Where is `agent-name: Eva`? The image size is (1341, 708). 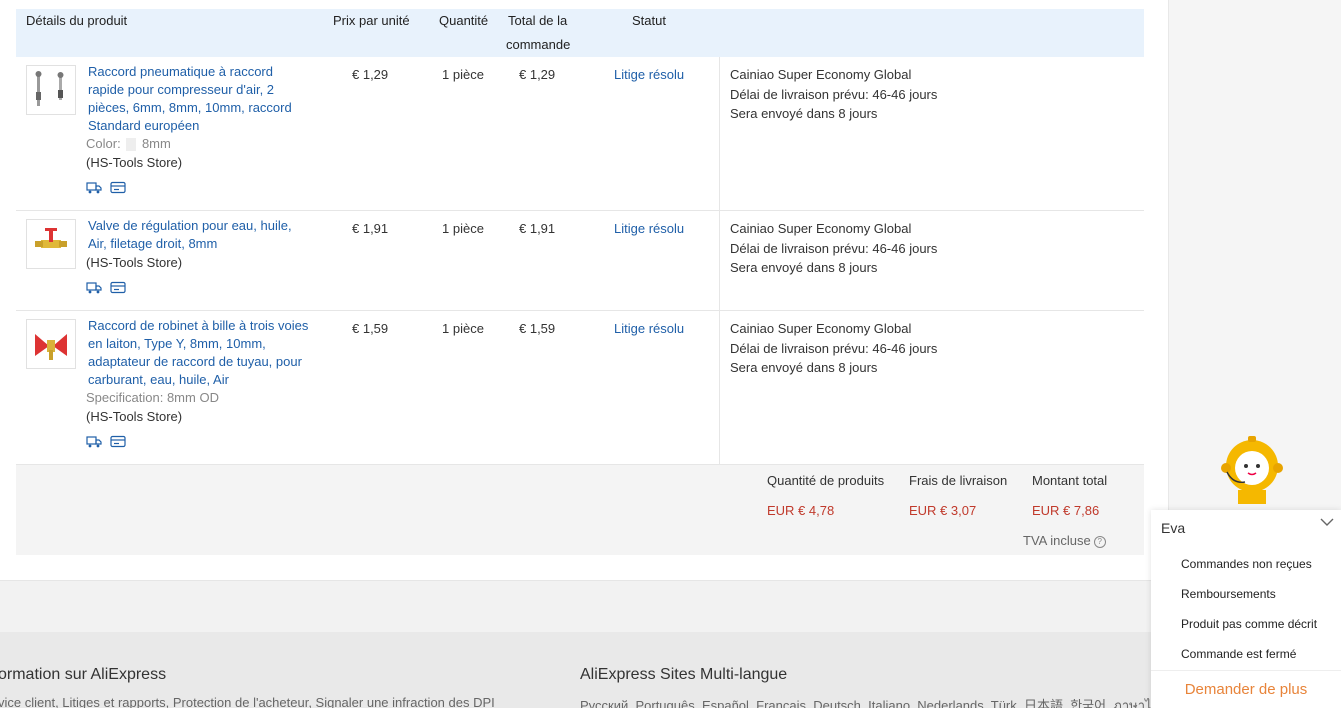 agent-name: Eva is located at coordinates (1173, 528).